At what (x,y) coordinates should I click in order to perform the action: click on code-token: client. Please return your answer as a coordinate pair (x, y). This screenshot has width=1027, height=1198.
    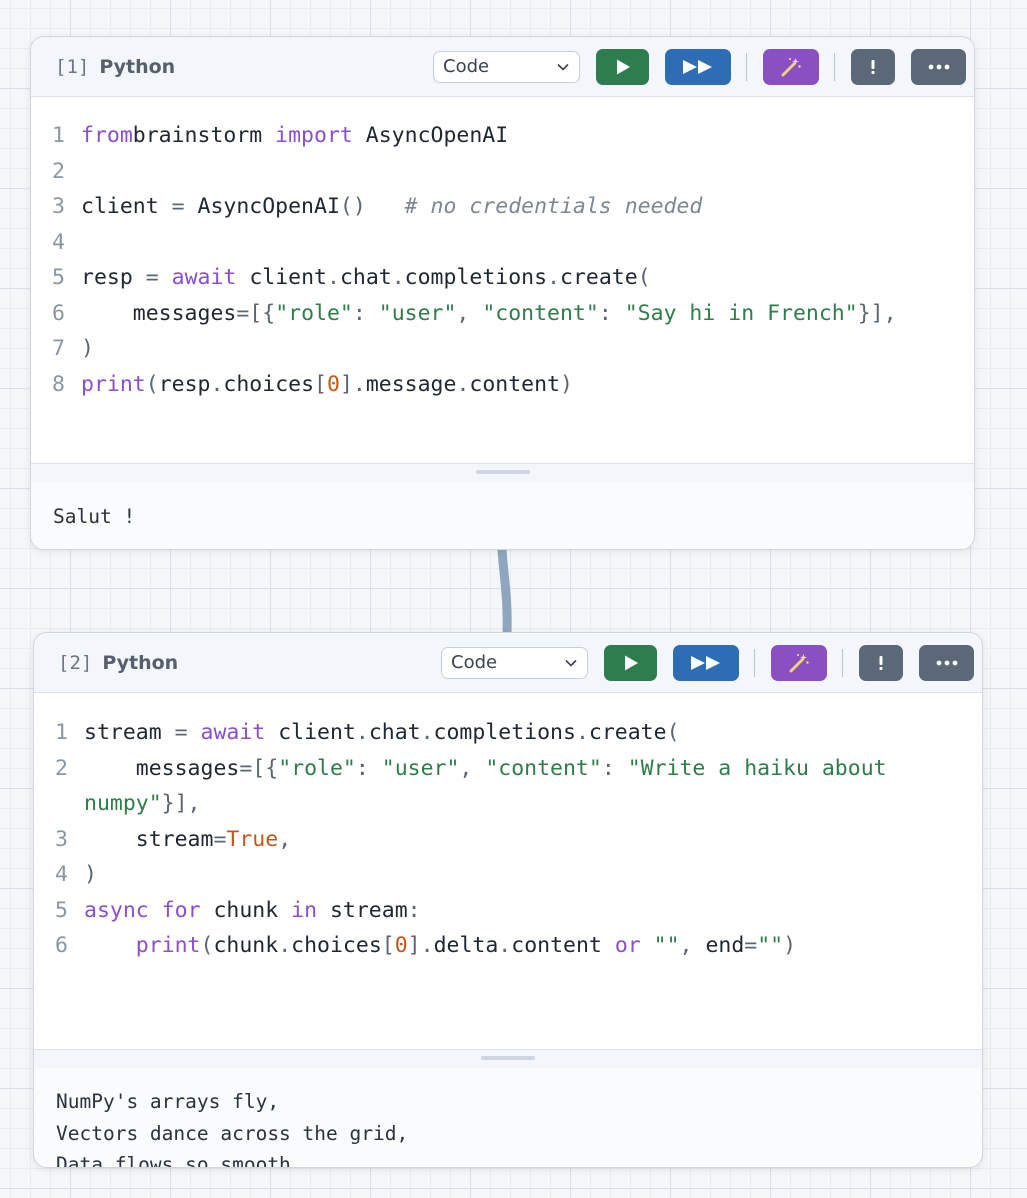
    Looking at the image, I should click on (126, 206).